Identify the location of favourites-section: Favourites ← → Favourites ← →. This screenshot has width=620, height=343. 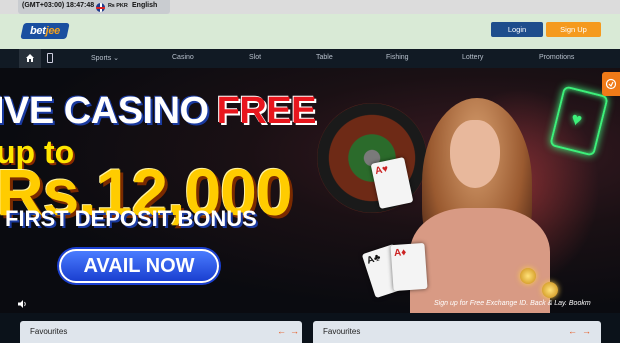
(310, 328).